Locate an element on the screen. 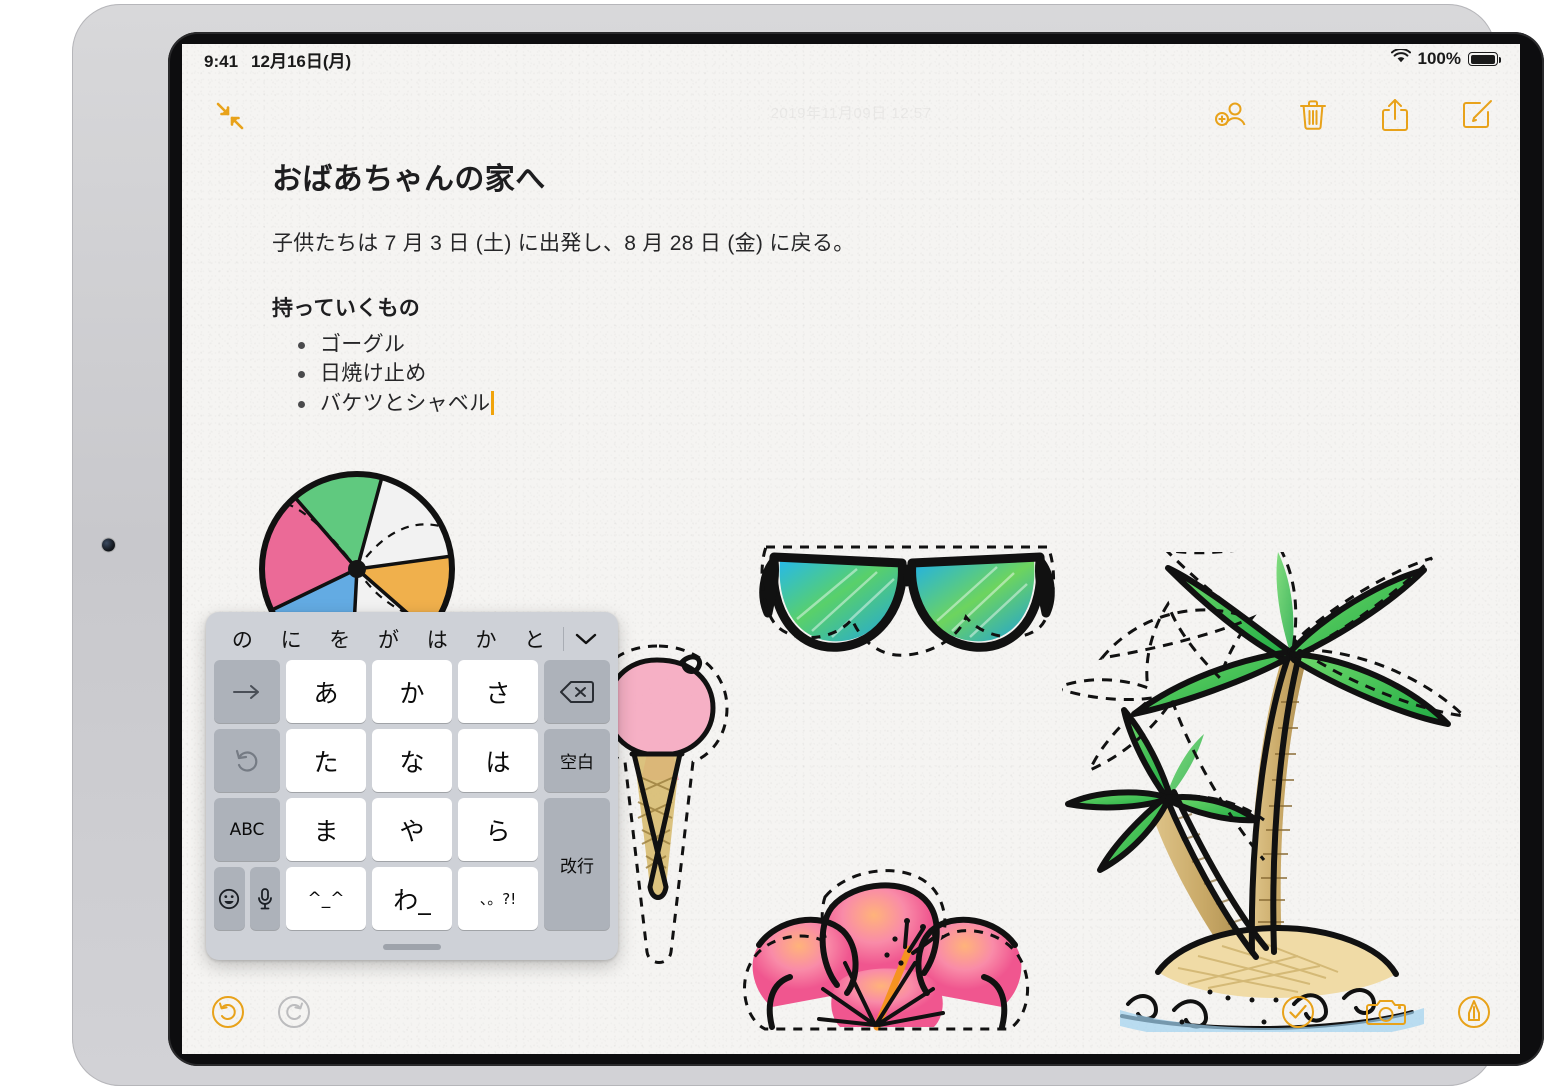 This screenshot has width=1560, height=1090. microphone-icon is located at coordinates (264, 898).